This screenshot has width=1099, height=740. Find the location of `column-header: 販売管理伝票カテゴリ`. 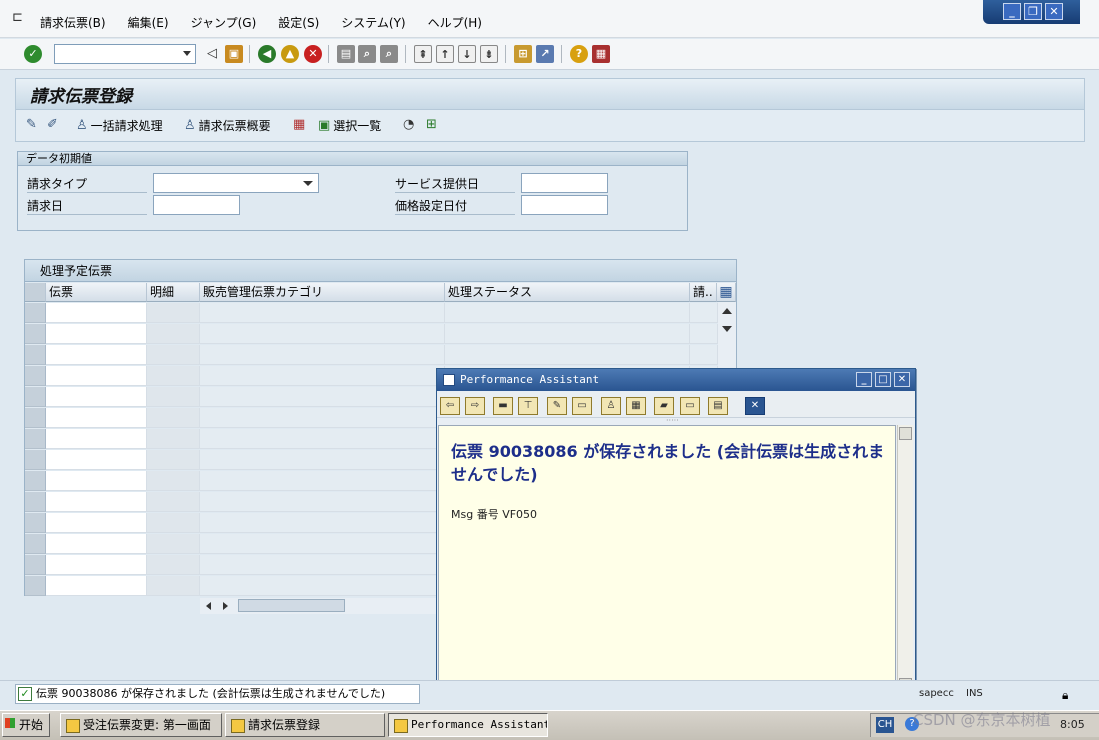

column-header: 販売管理伝票カテゴリ is located at coordinates (322, 292).